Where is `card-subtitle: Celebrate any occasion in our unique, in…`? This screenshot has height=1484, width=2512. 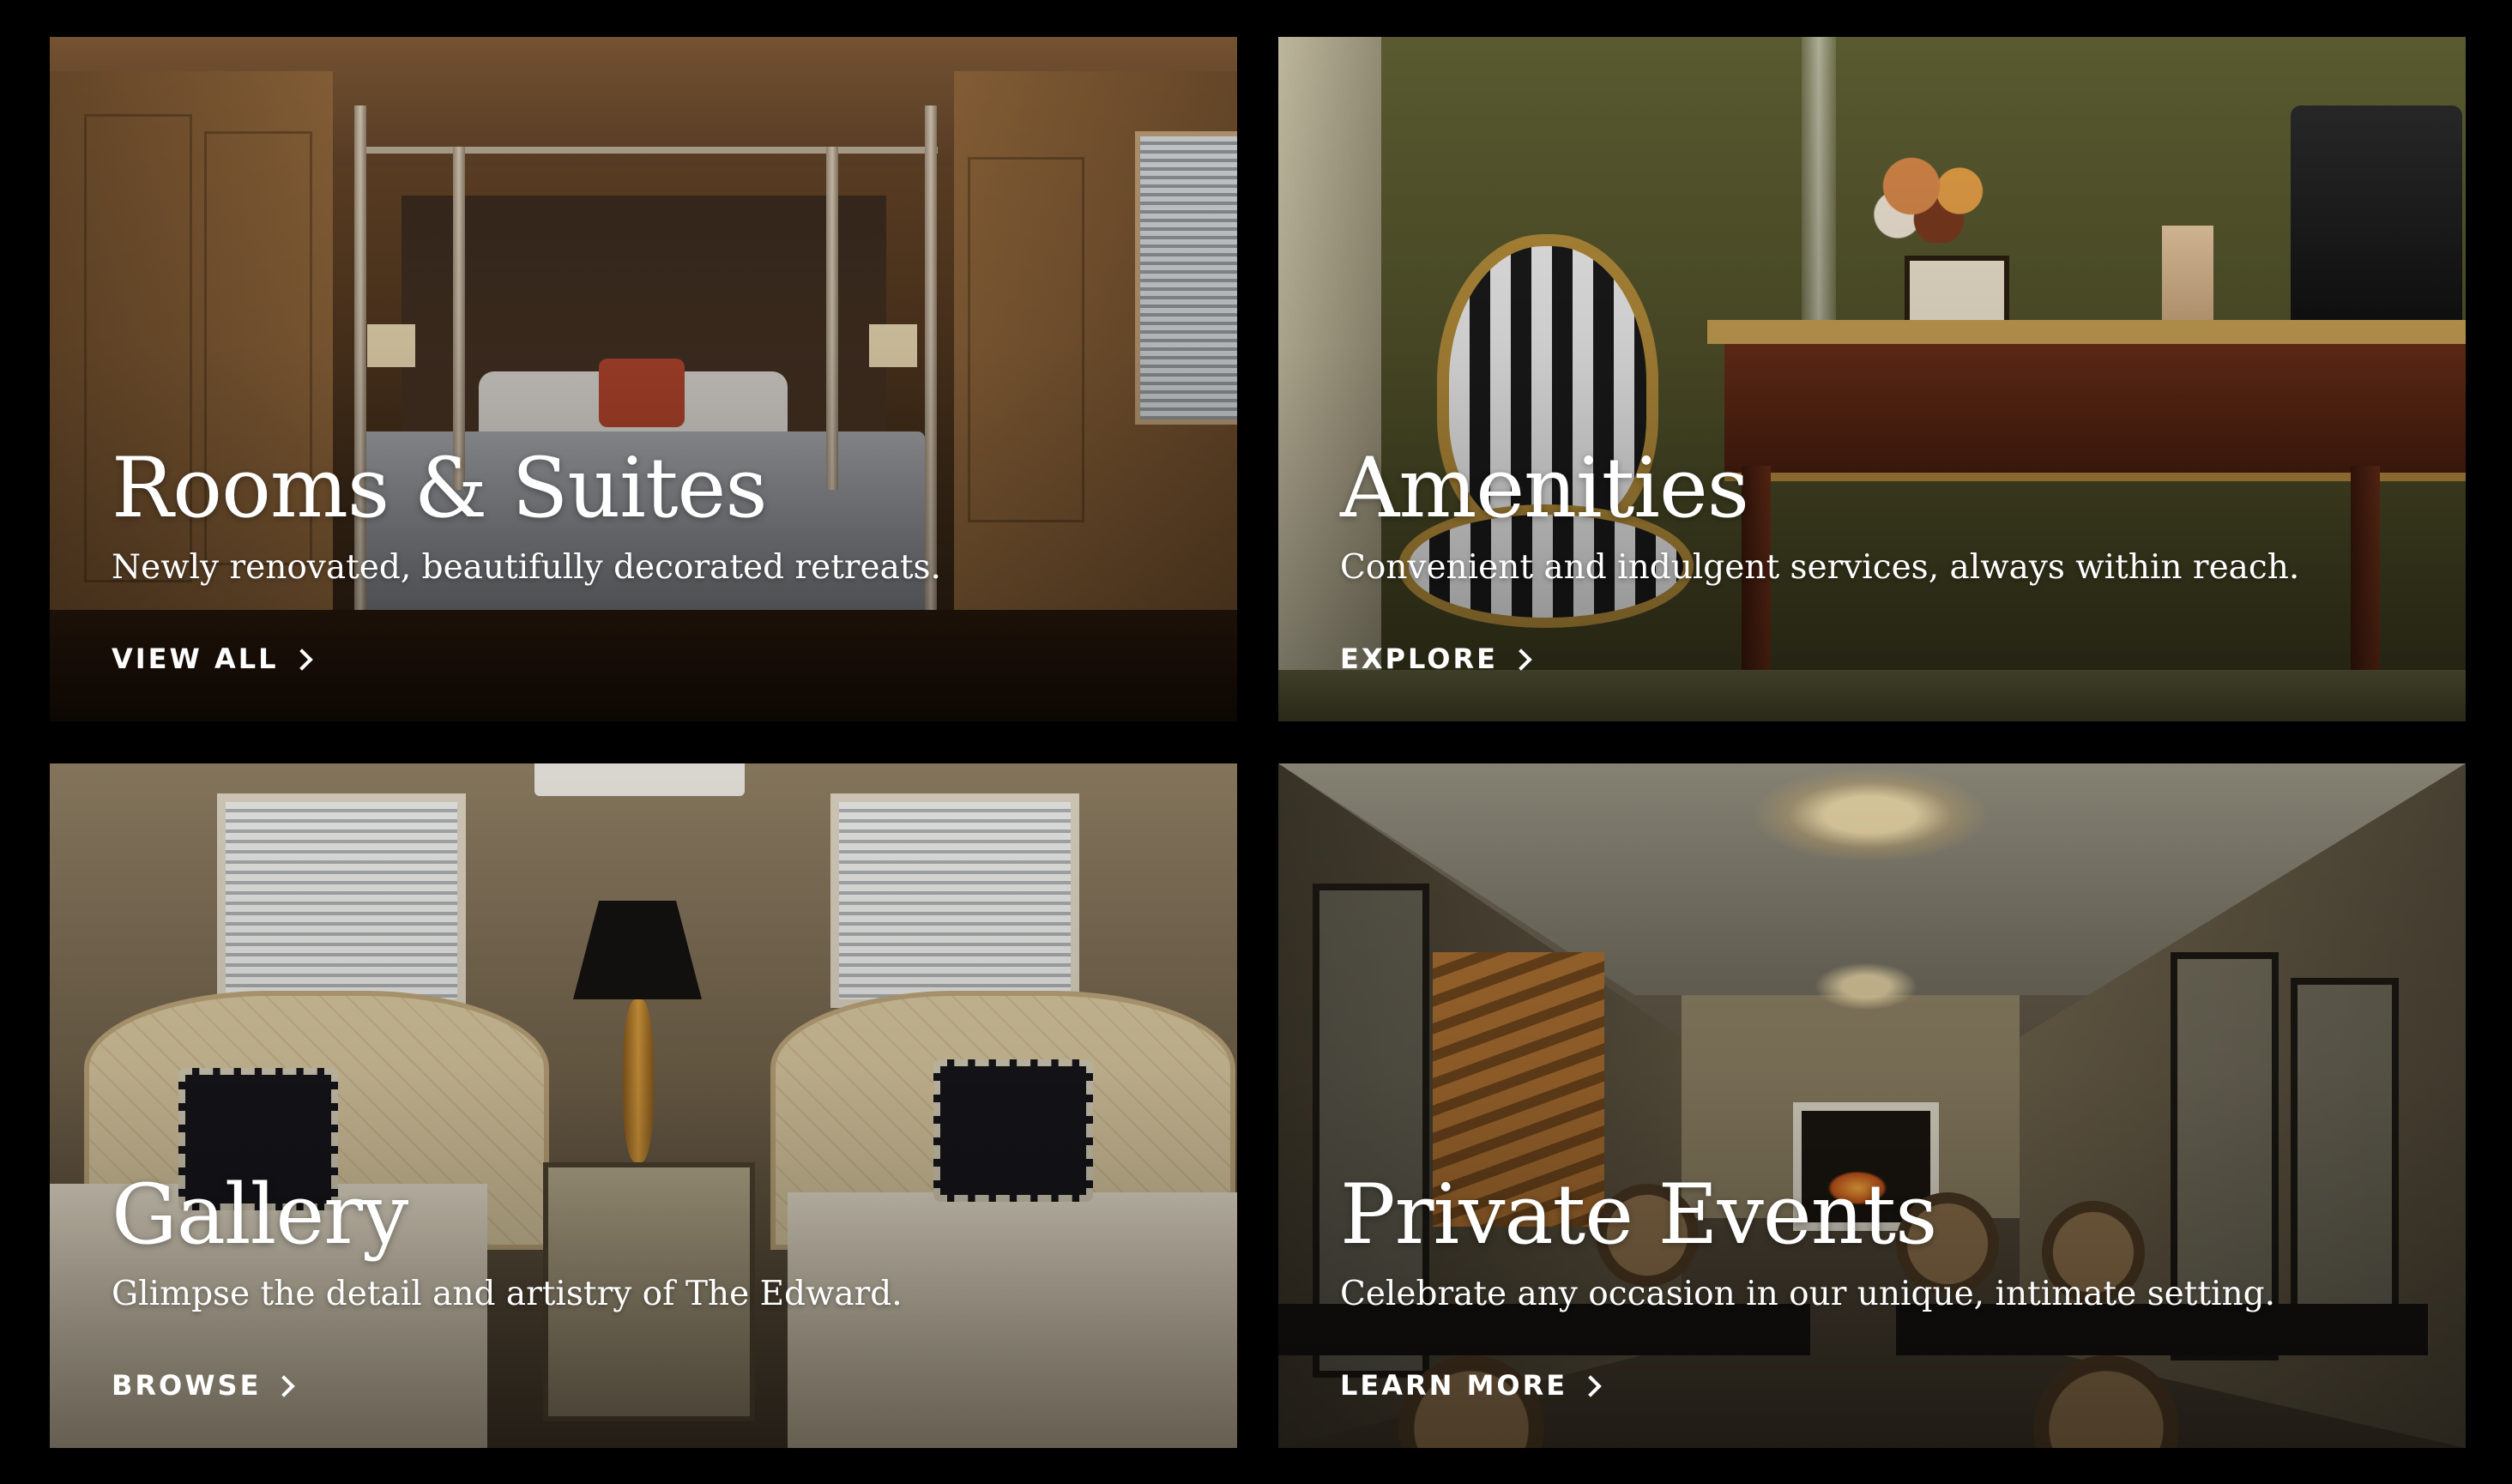 card-subtitle: Celebrate any occasion in our unique, in… is located at coordinates (1807, 1294).